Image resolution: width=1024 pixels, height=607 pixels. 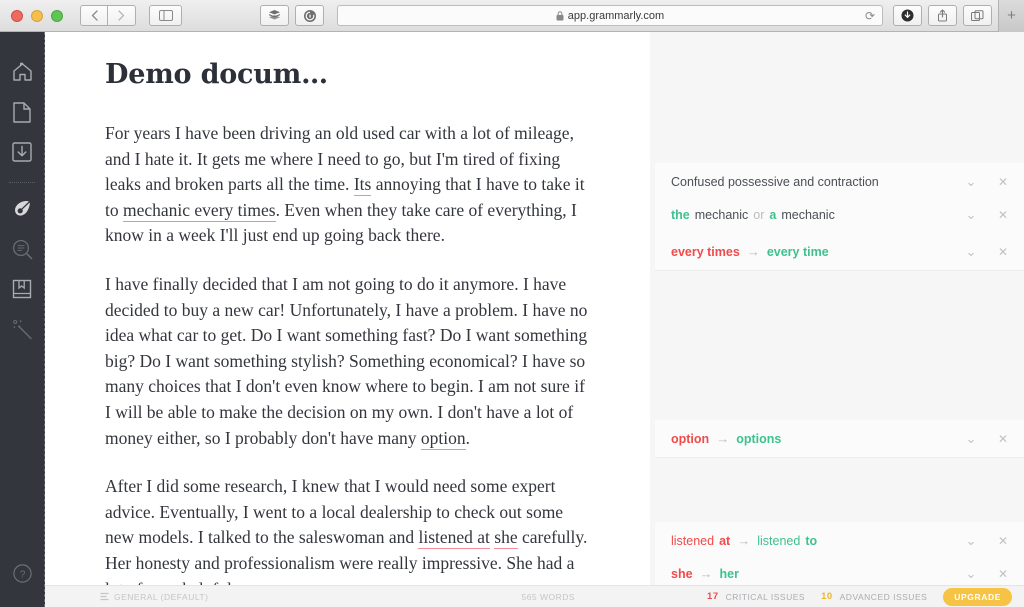 I want to click on rail-divider, so click(x=22, y=182).